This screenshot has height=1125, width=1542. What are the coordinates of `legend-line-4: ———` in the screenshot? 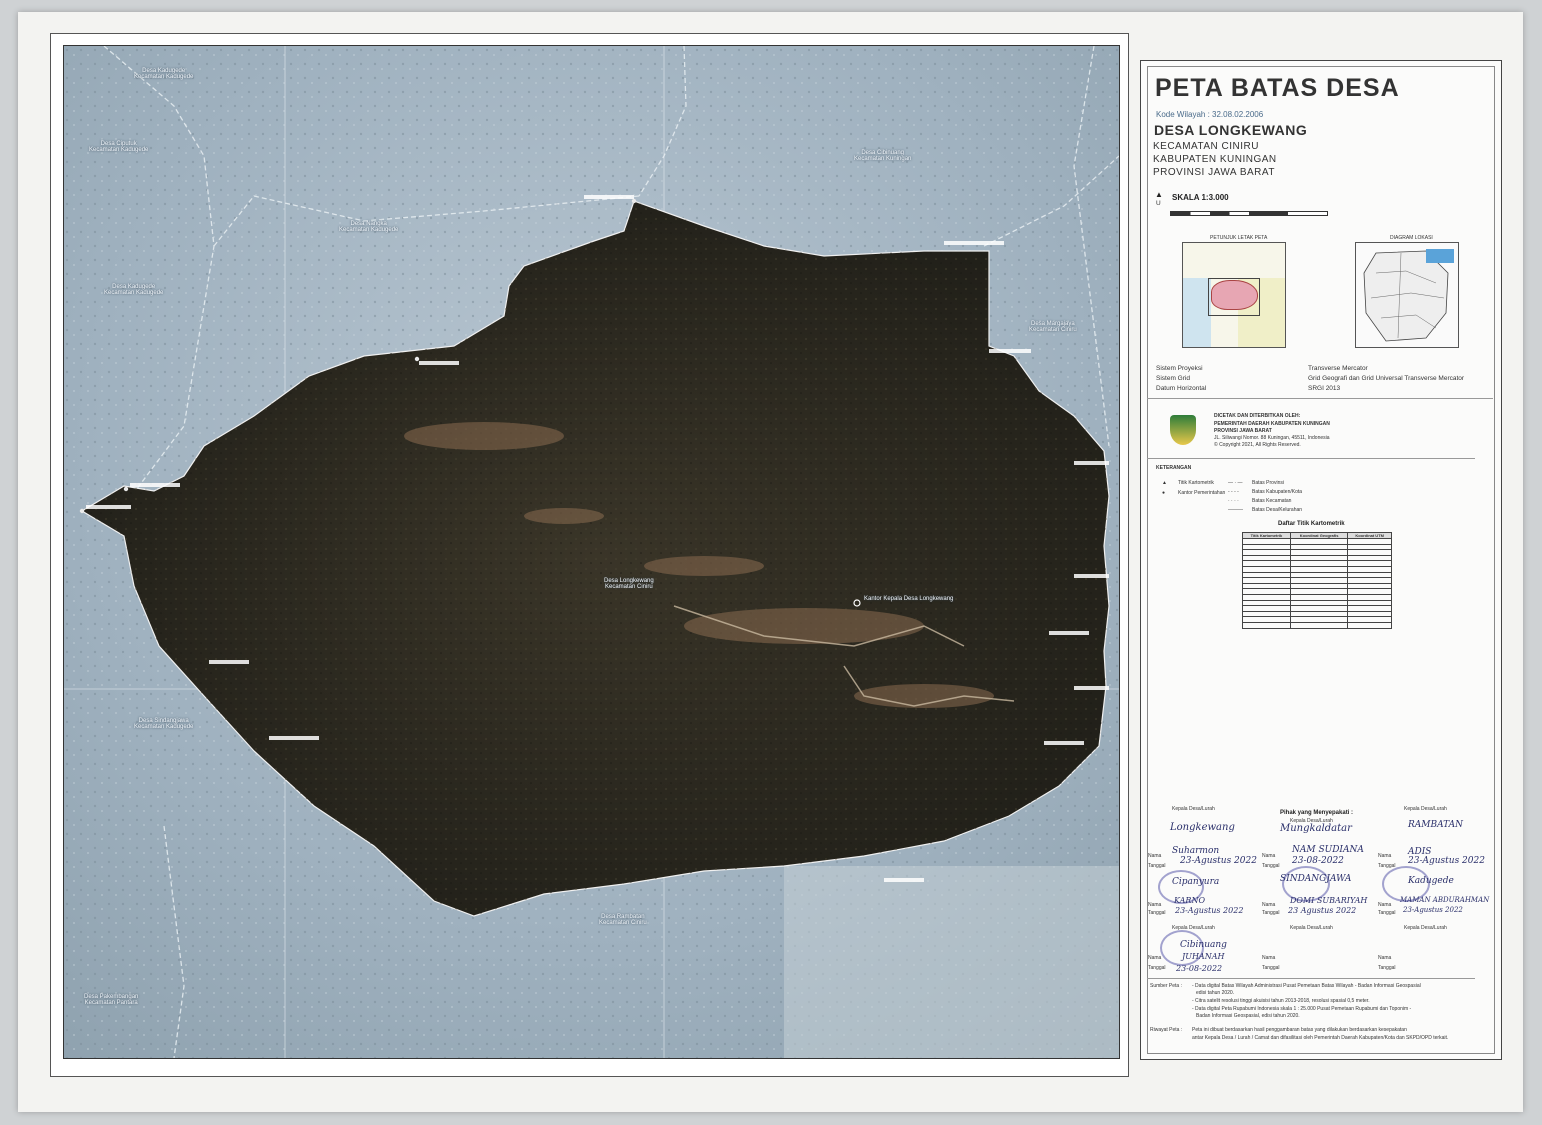 It's located at (1235, 510).